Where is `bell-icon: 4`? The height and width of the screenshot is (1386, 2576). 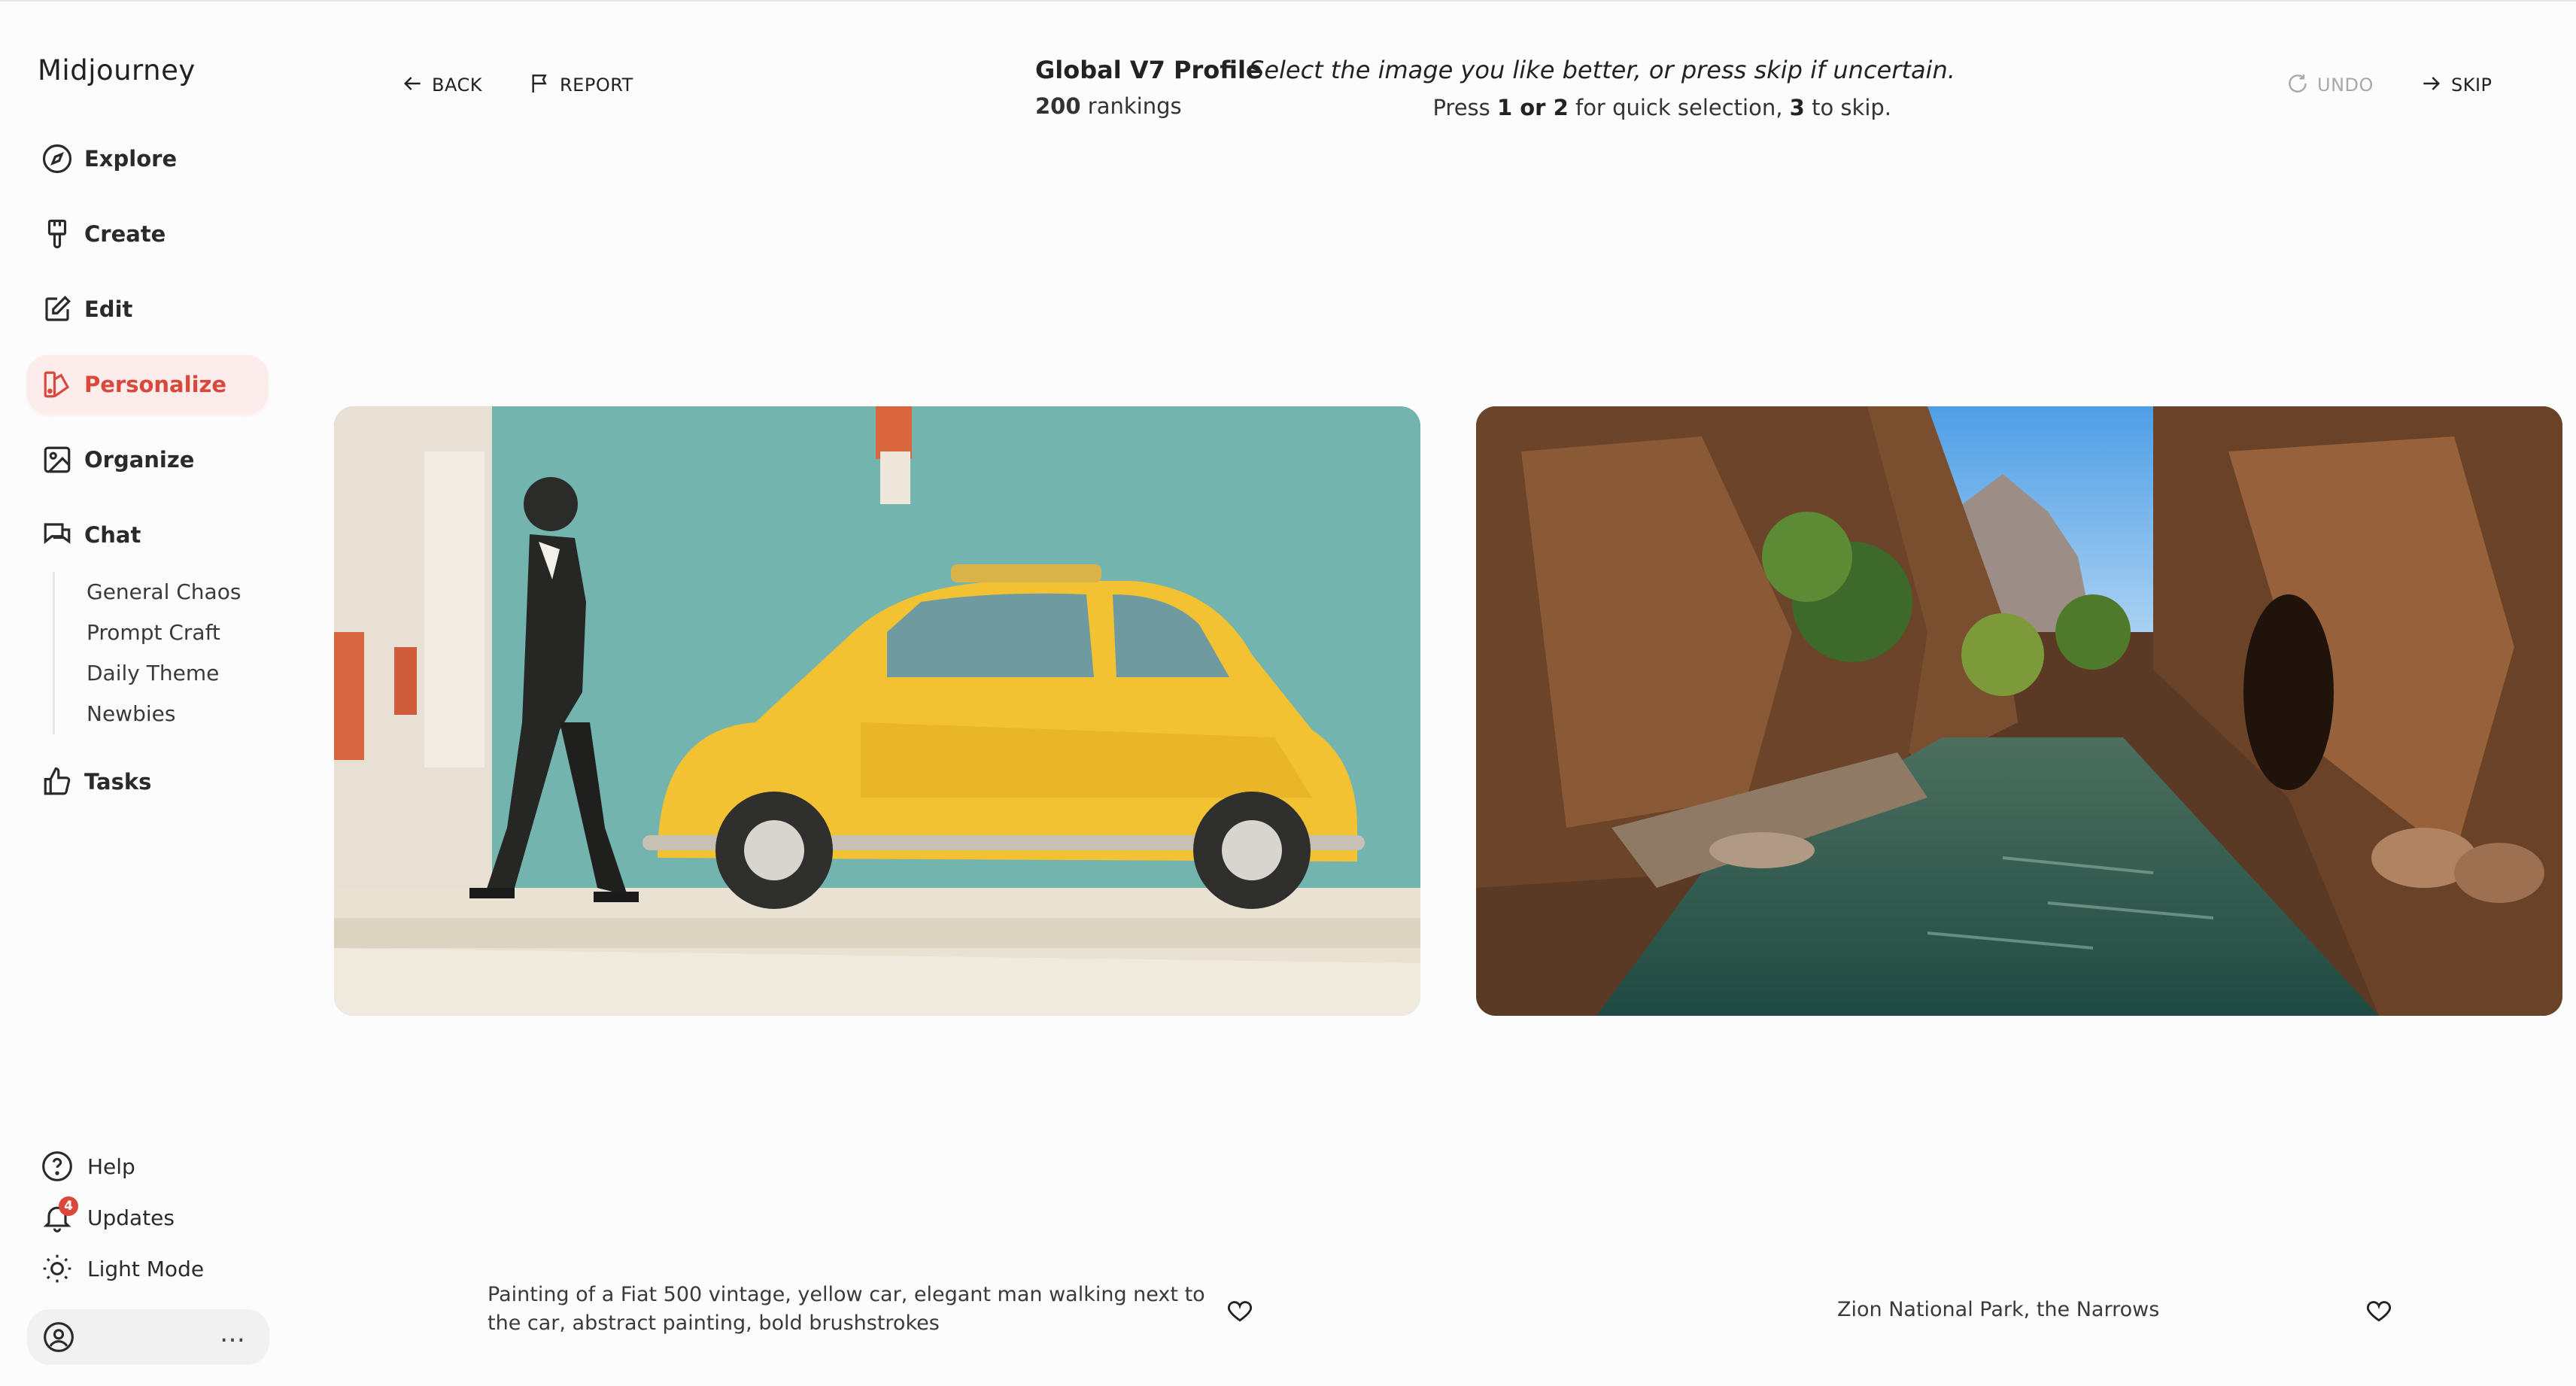
bell-icon: 4 is located at coordinates (59, 1216).